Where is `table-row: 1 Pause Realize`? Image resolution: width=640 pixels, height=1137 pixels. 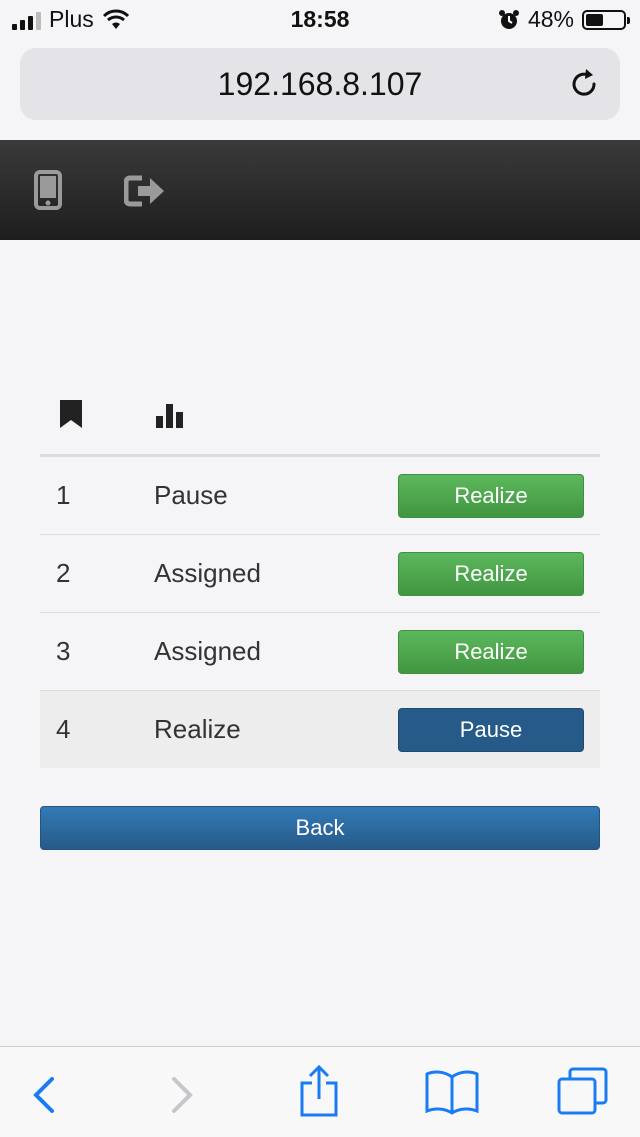 table-row: 1 Pause Realize is located at coordinates (320, 496).